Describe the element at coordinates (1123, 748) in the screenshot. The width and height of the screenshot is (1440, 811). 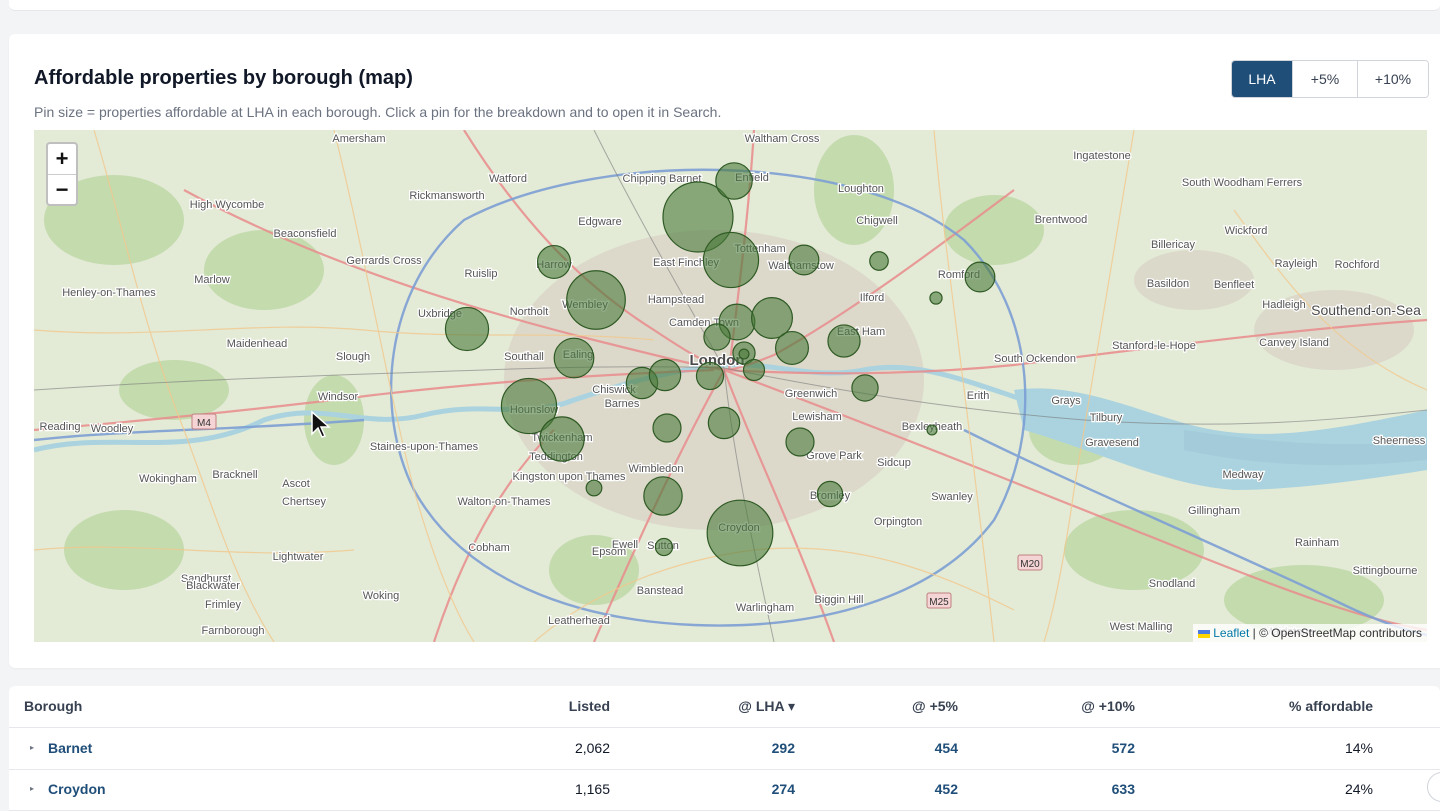
I see `plus-10-count: 572` at that location.